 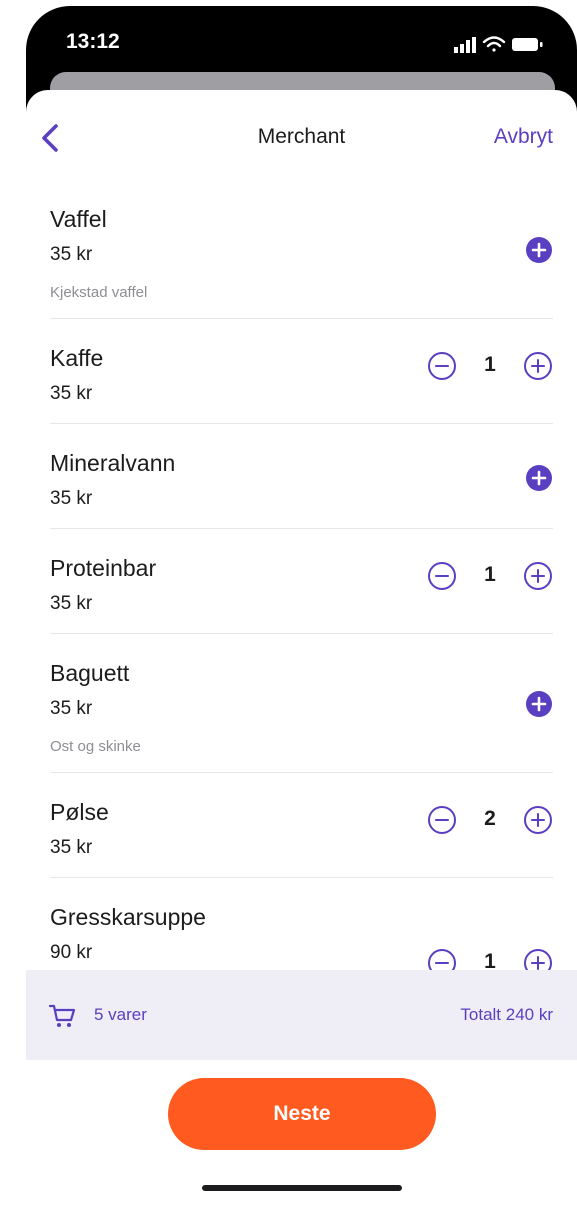 What do you see at coordinates (527, 44) in the screenshot?
I see `battery-icon` at bounding box center [527, 44].